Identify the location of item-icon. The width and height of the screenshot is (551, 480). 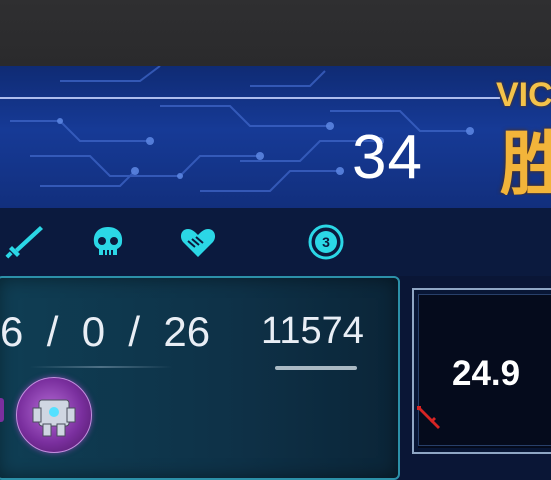
(54, 415).